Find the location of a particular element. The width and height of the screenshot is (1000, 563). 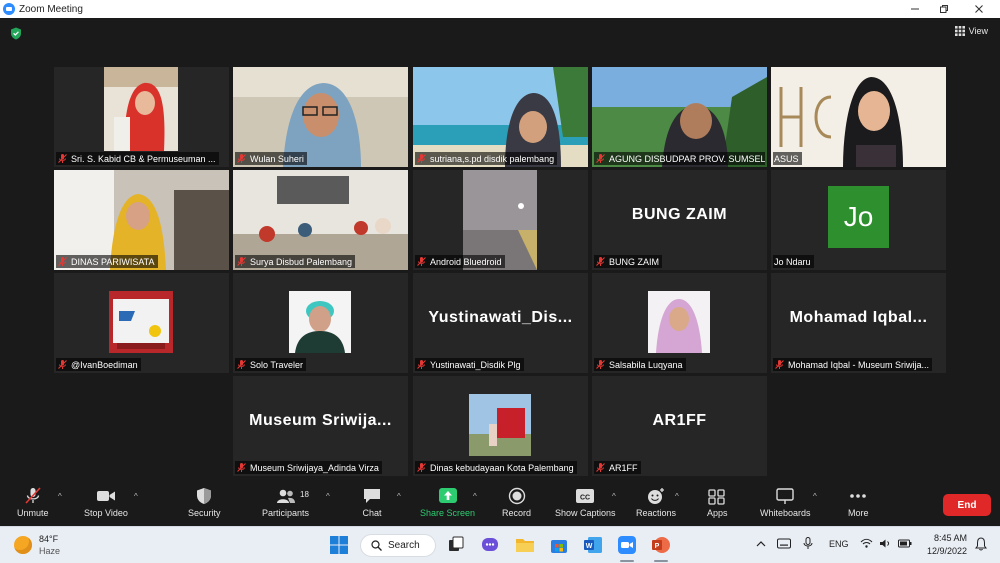

apps-button: Apps is located at coordinates (717, 502).